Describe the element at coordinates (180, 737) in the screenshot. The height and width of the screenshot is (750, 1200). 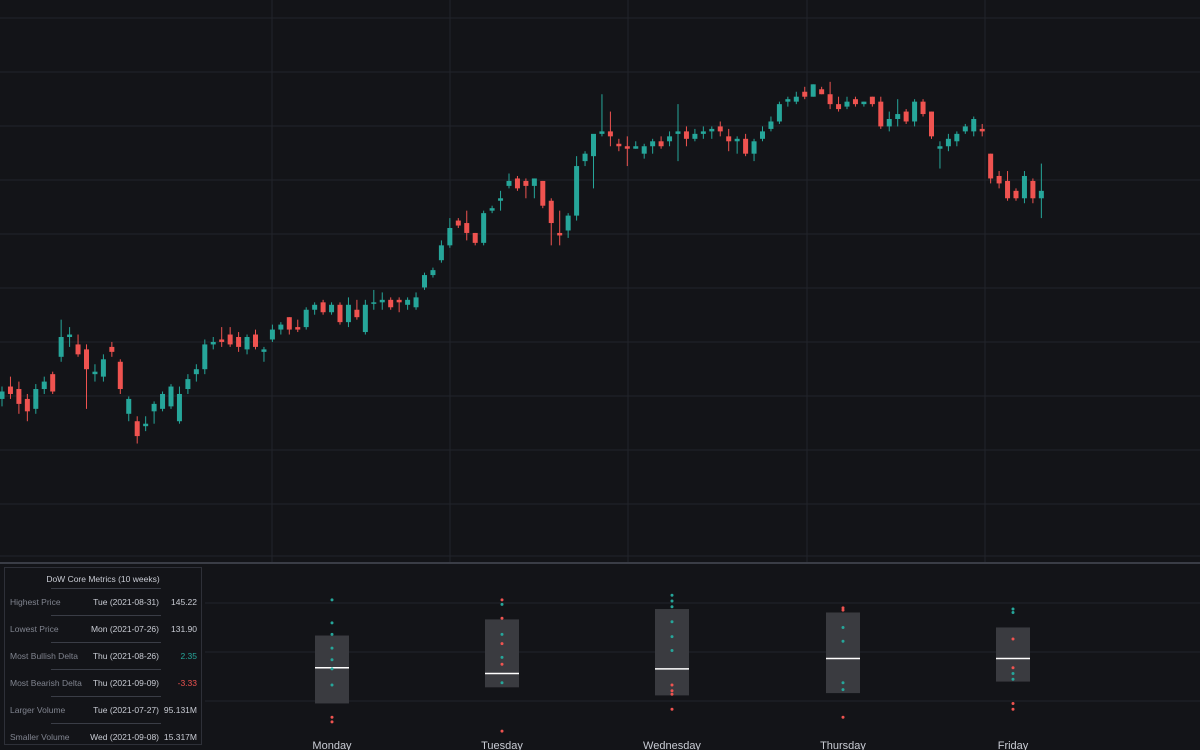
I see `metric-value: 15.317M` at that location.